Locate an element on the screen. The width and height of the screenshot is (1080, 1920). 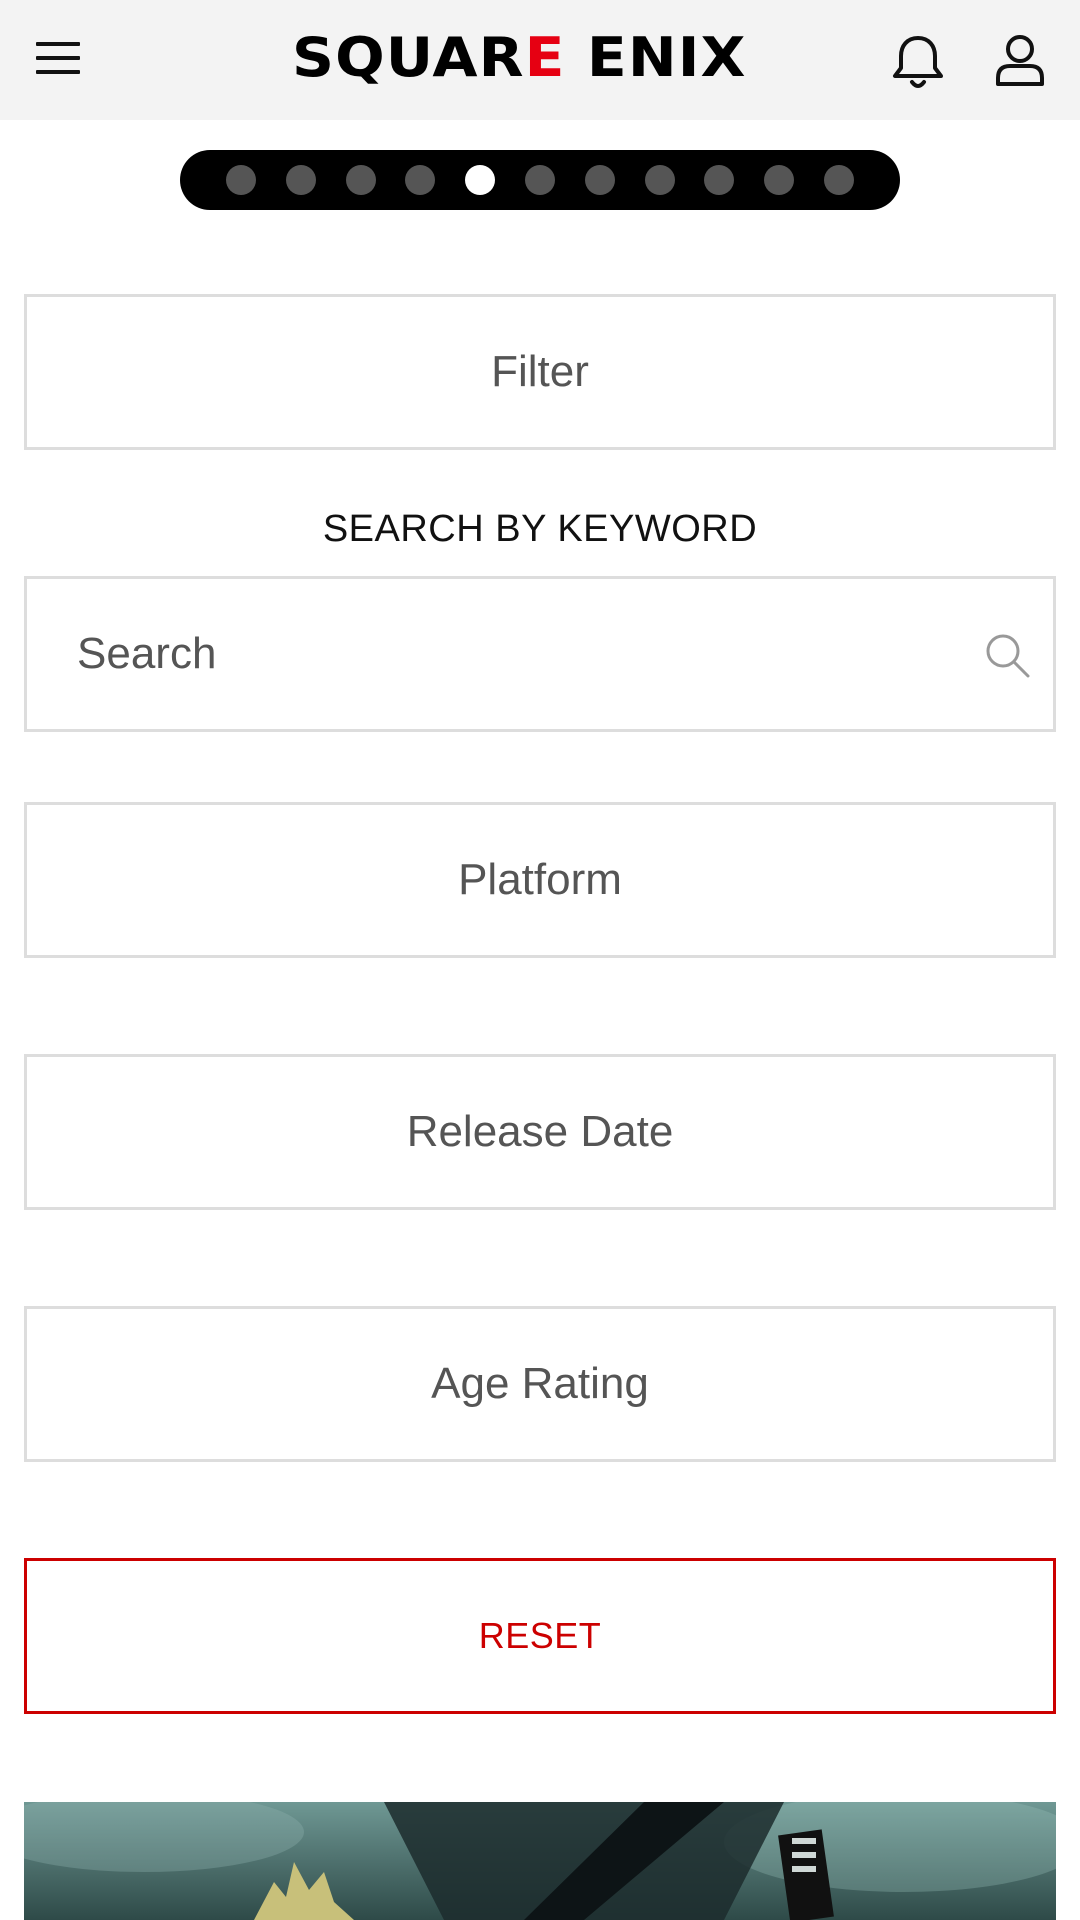
hero-artwork is located at coordinates (540, 1861).